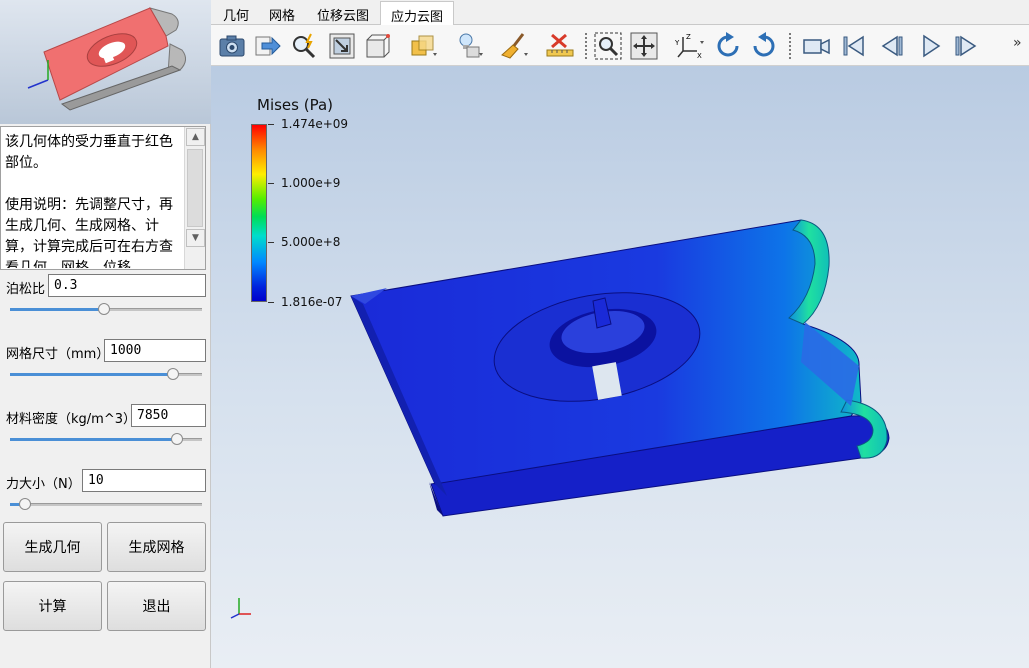 Image resolution: width=1029 pixels, height=668 pixels. Describe the element at coordinates (26, 289) in the screenshot. I see `poisson-label: 泊松比` at that location.